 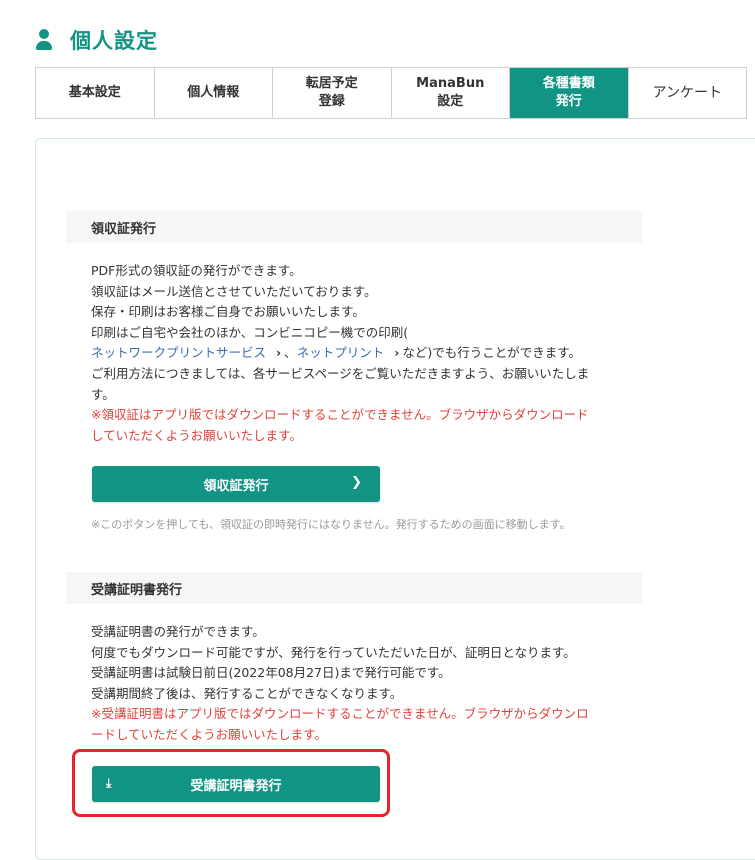 I want to click on highlight-frame, so click(x=231, y=783).